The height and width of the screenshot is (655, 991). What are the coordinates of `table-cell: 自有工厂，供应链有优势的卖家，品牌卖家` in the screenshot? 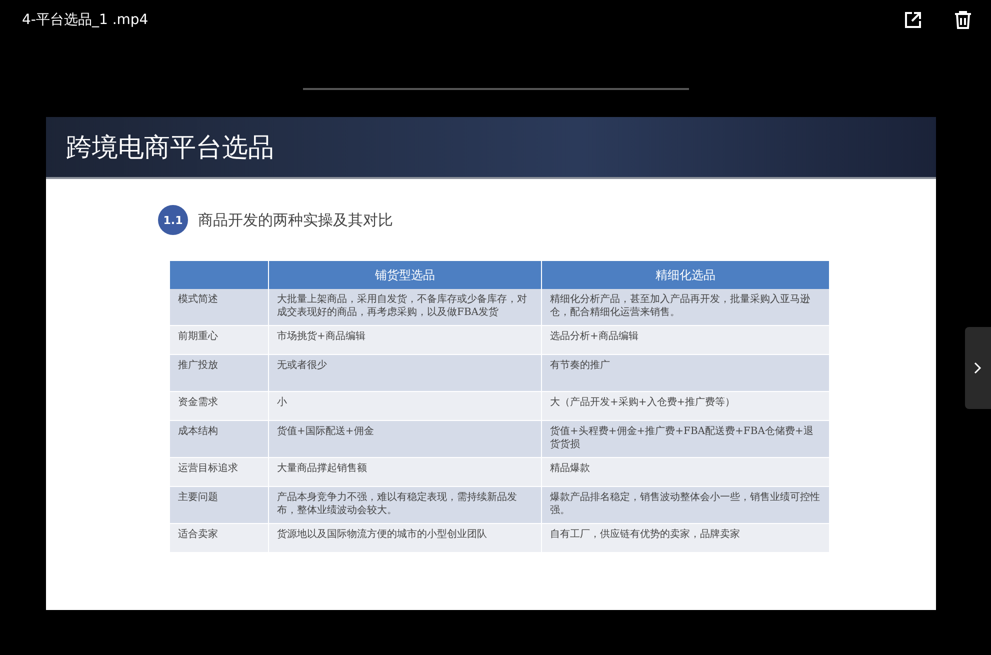 It's located at (686, 538).